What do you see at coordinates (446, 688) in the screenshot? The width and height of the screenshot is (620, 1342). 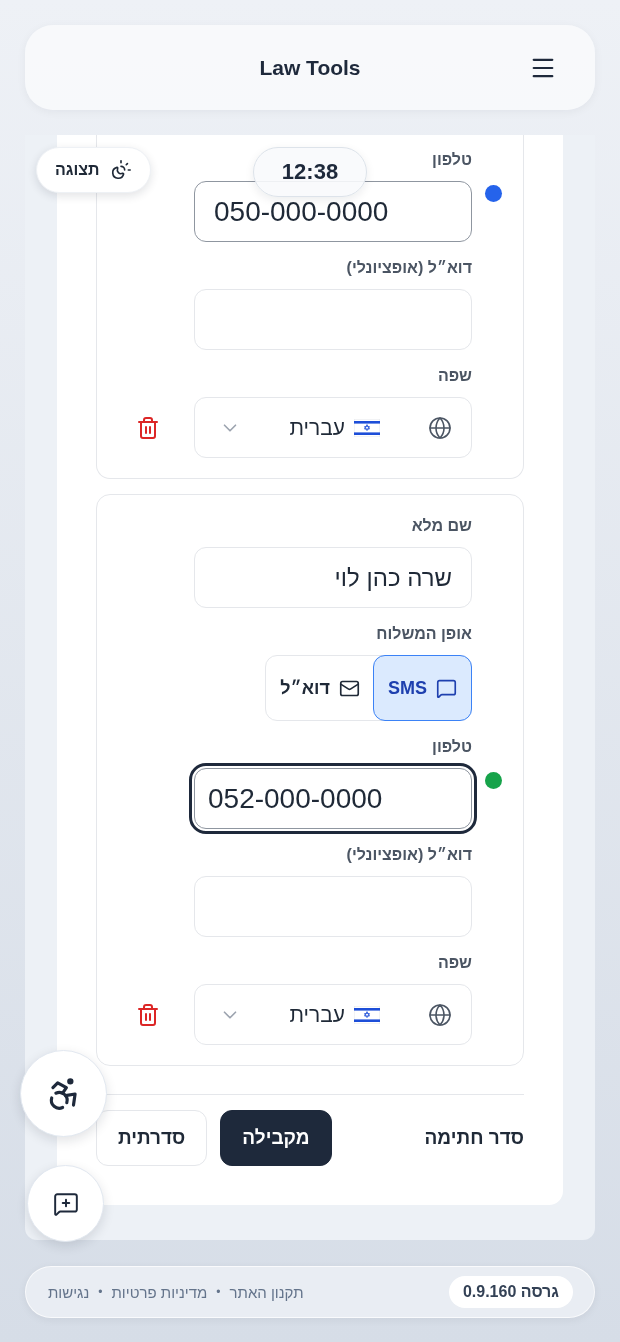 I see `chat-bubble-icon` at bounding box center [446, 688].